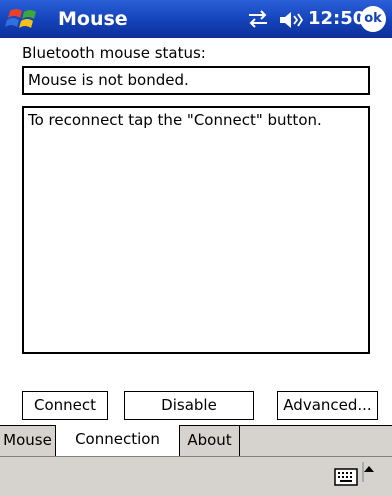 This screenshot has width=392, height=496. What do you see at coordinates (189, 405) in the screenshot?
I see `disable-button: Disable` at bounding box center [189, 405].